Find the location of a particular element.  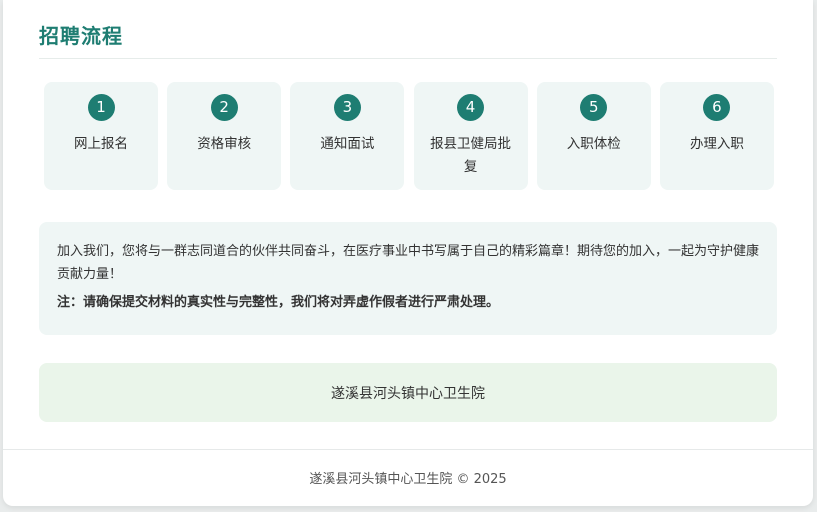

step-label: 通知面试 is located at coordinates (347, 144).